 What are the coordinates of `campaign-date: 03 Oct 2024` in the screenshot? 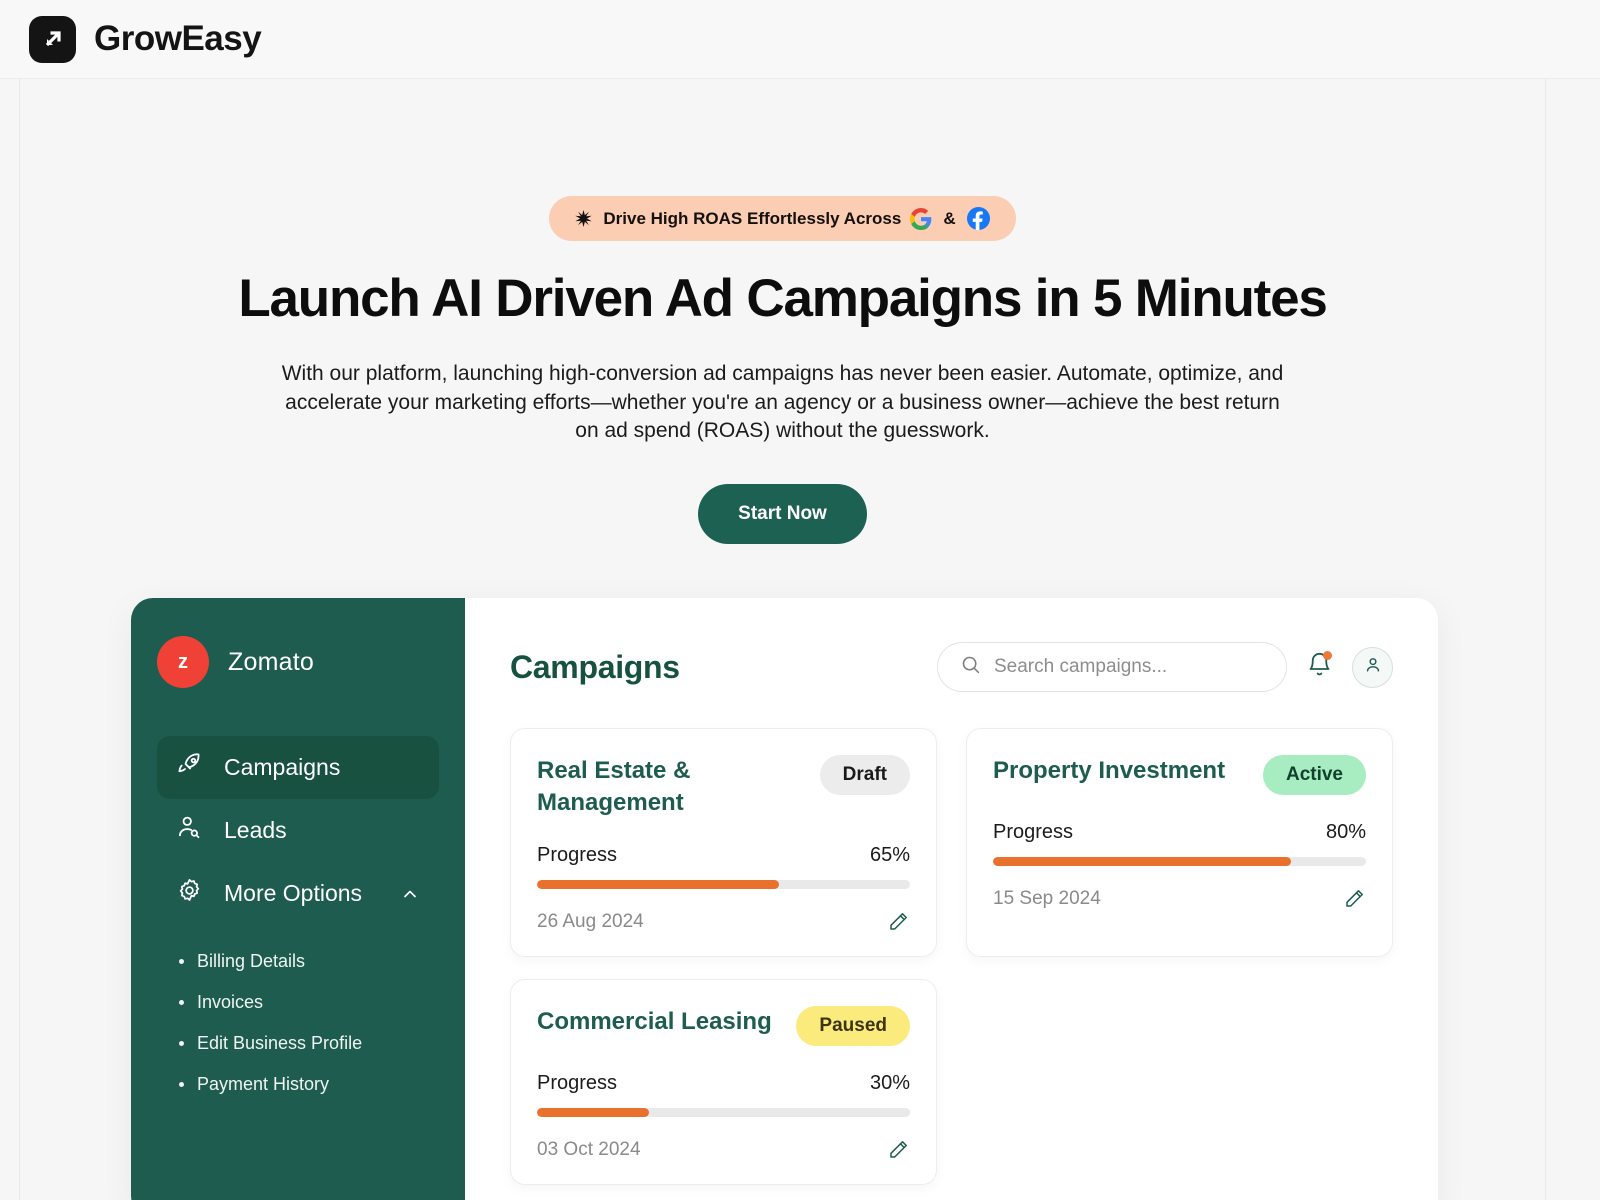 It's located at (589, 1150).